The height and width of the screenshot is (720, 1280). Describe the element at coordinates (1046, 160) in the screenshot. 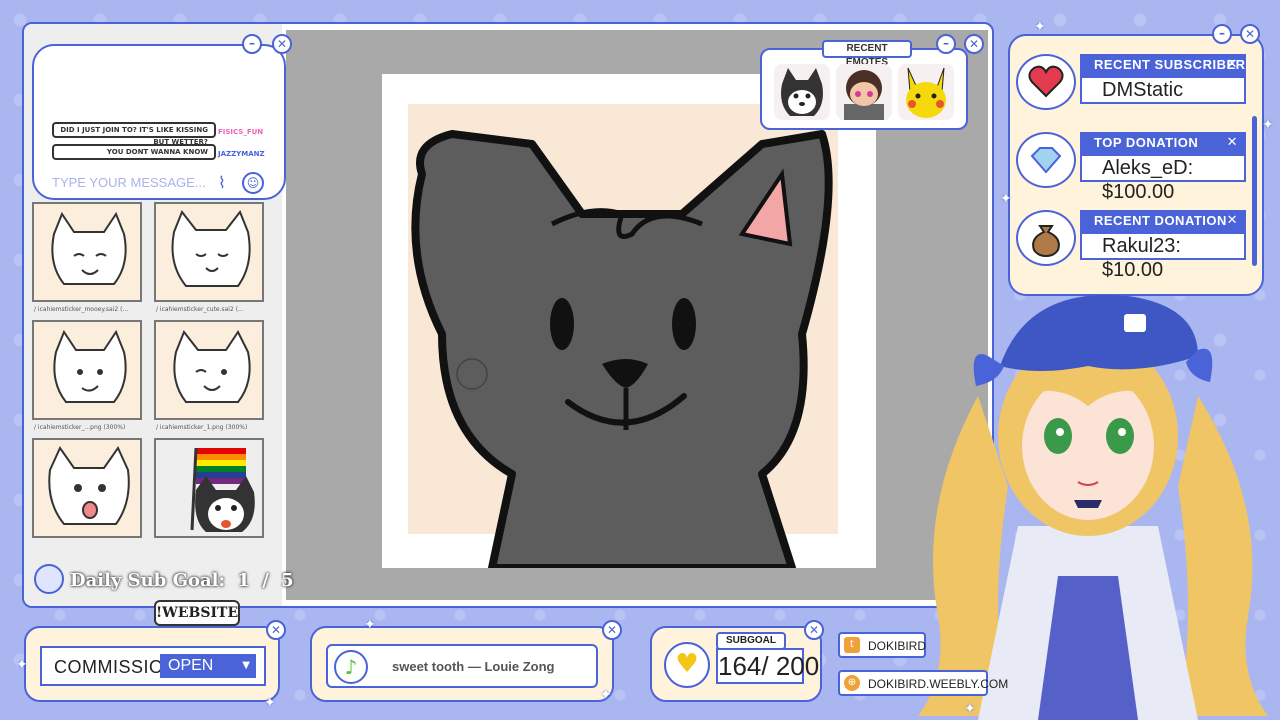

I see `gem-icon` at that location.